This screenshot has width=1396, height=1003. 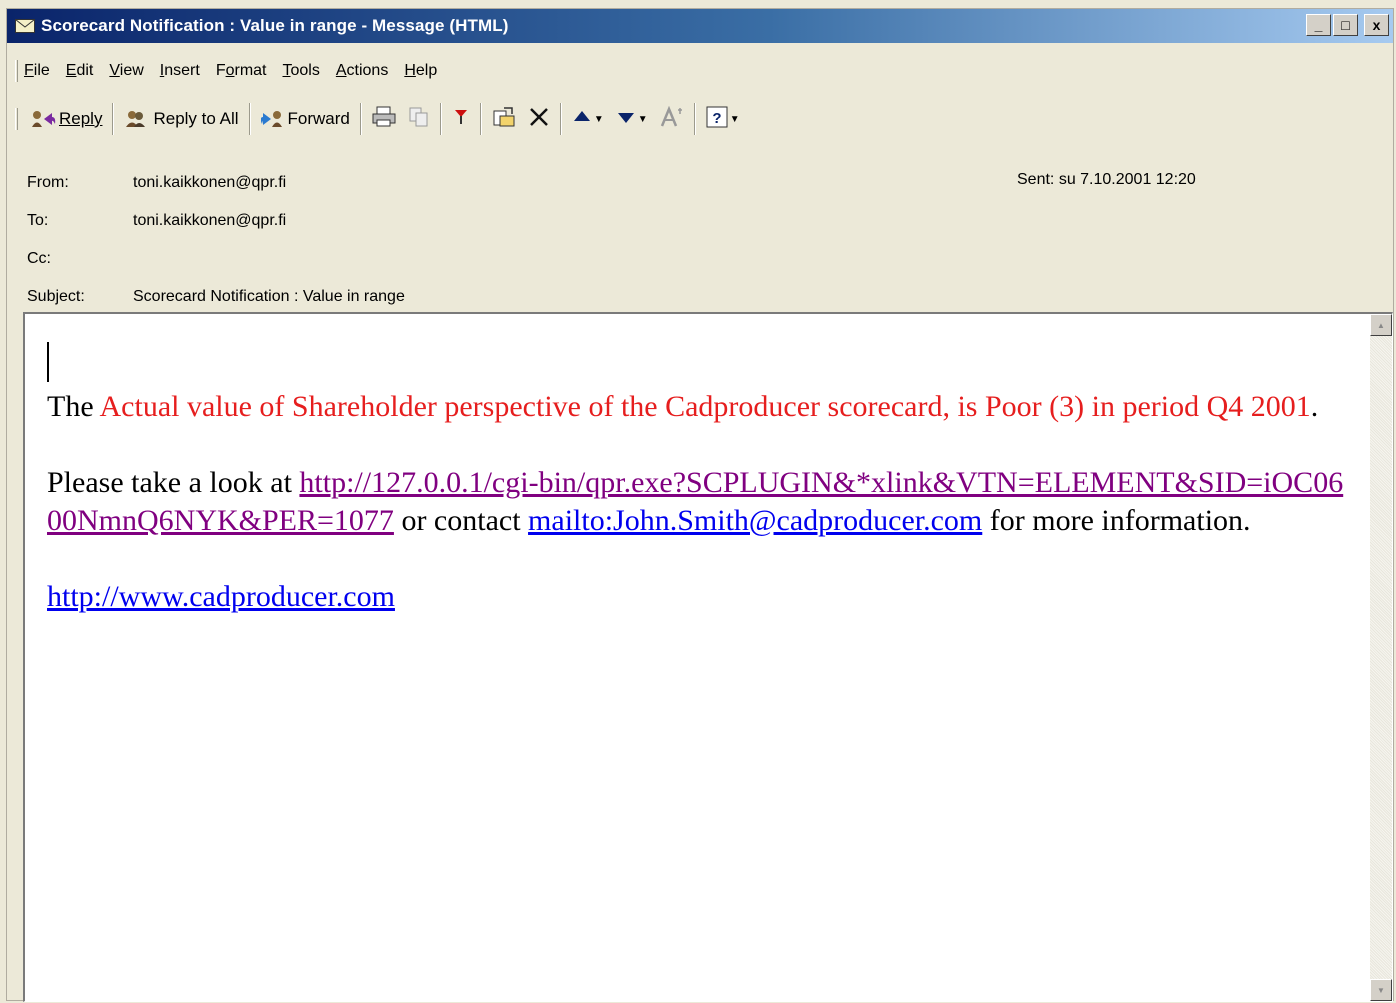 What do you see at coordinates (66, 119) in the screenshot?
I see `reply-button: Reply` at bounding box center [66, 119].